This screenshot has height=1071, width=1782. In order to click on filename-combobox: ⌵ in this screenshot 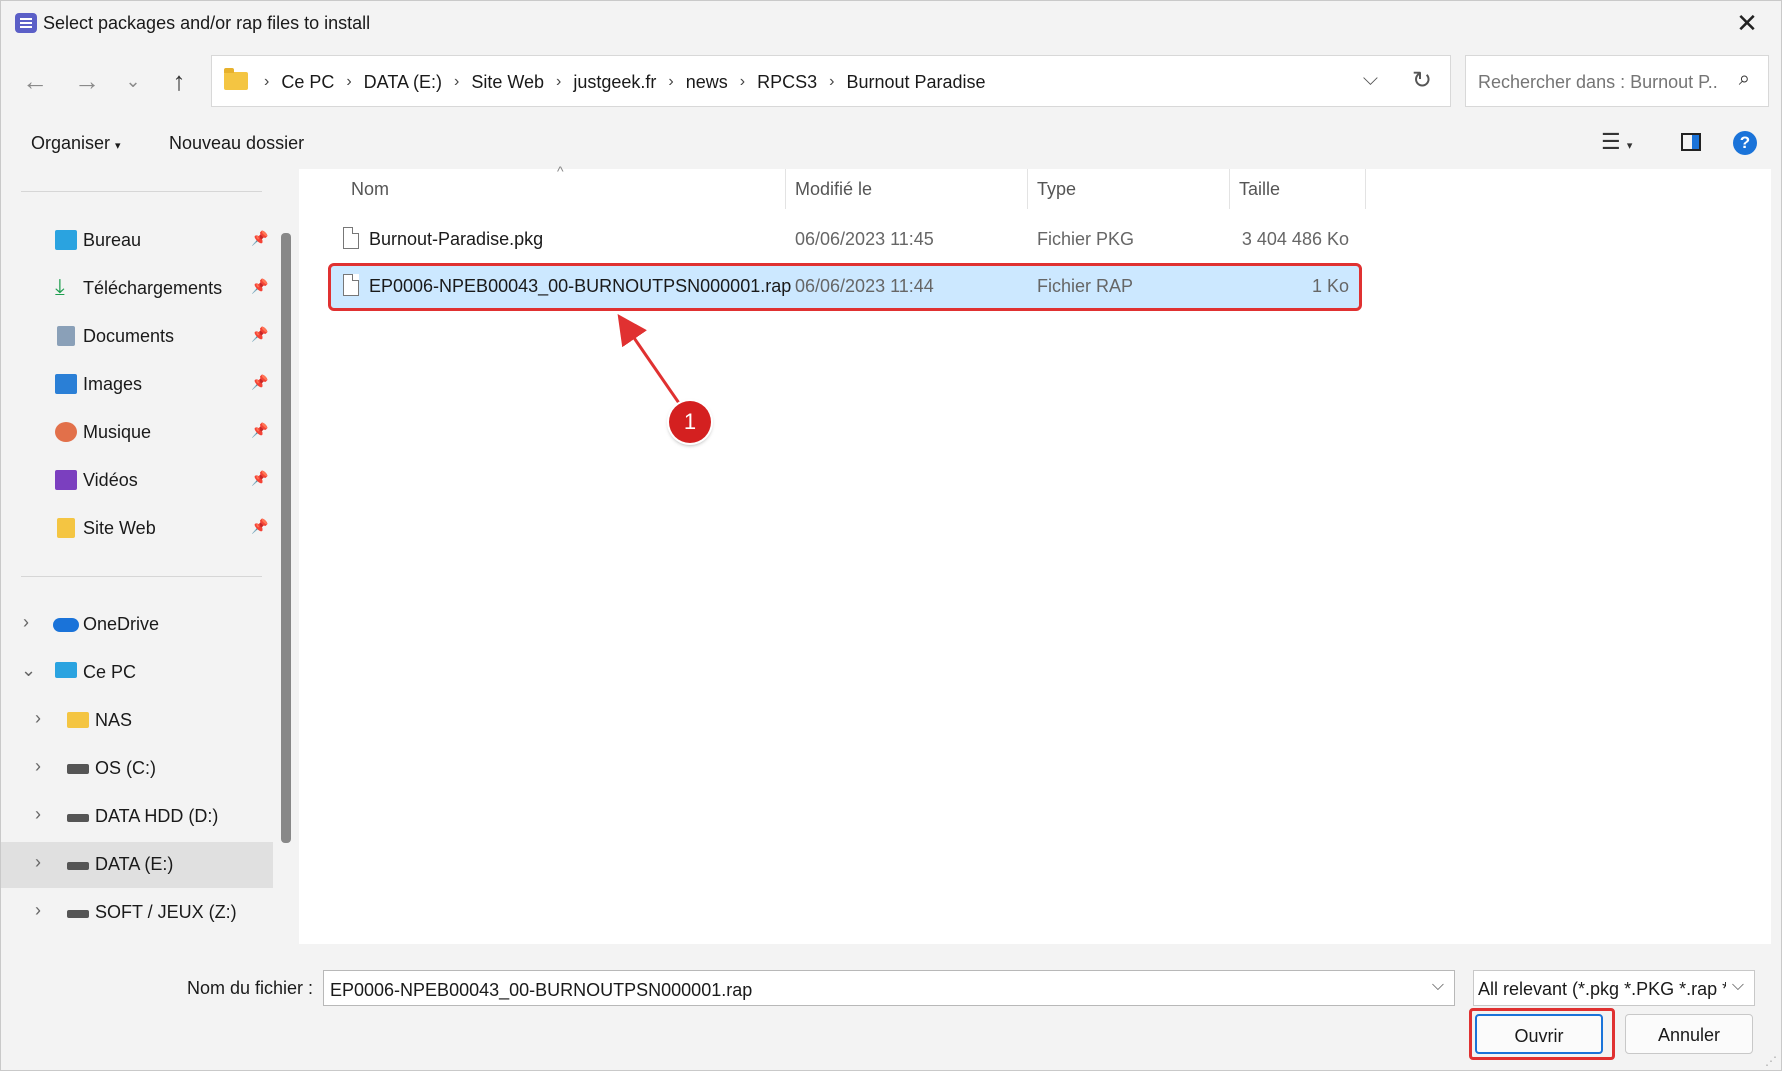, I will do `click(889, 988)`.